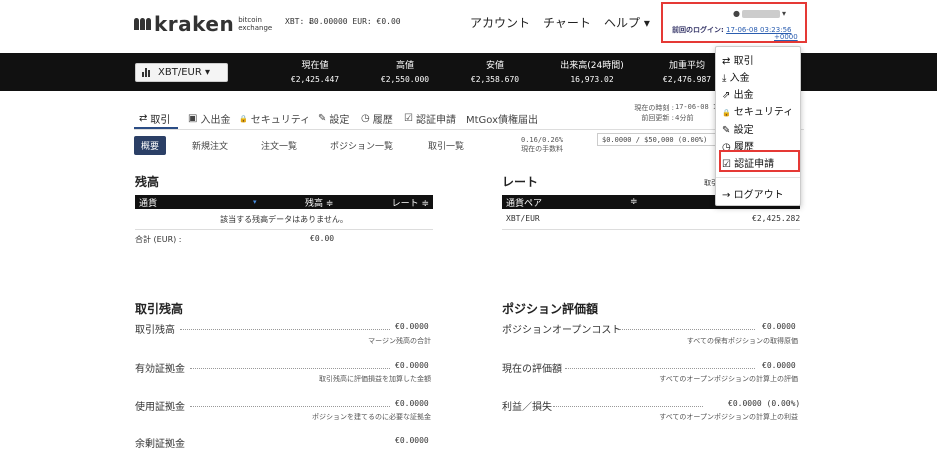 This screenshot has width=937, height=452. I want to click on stat-high: 高値 €2,550.000, so click(405, 72).